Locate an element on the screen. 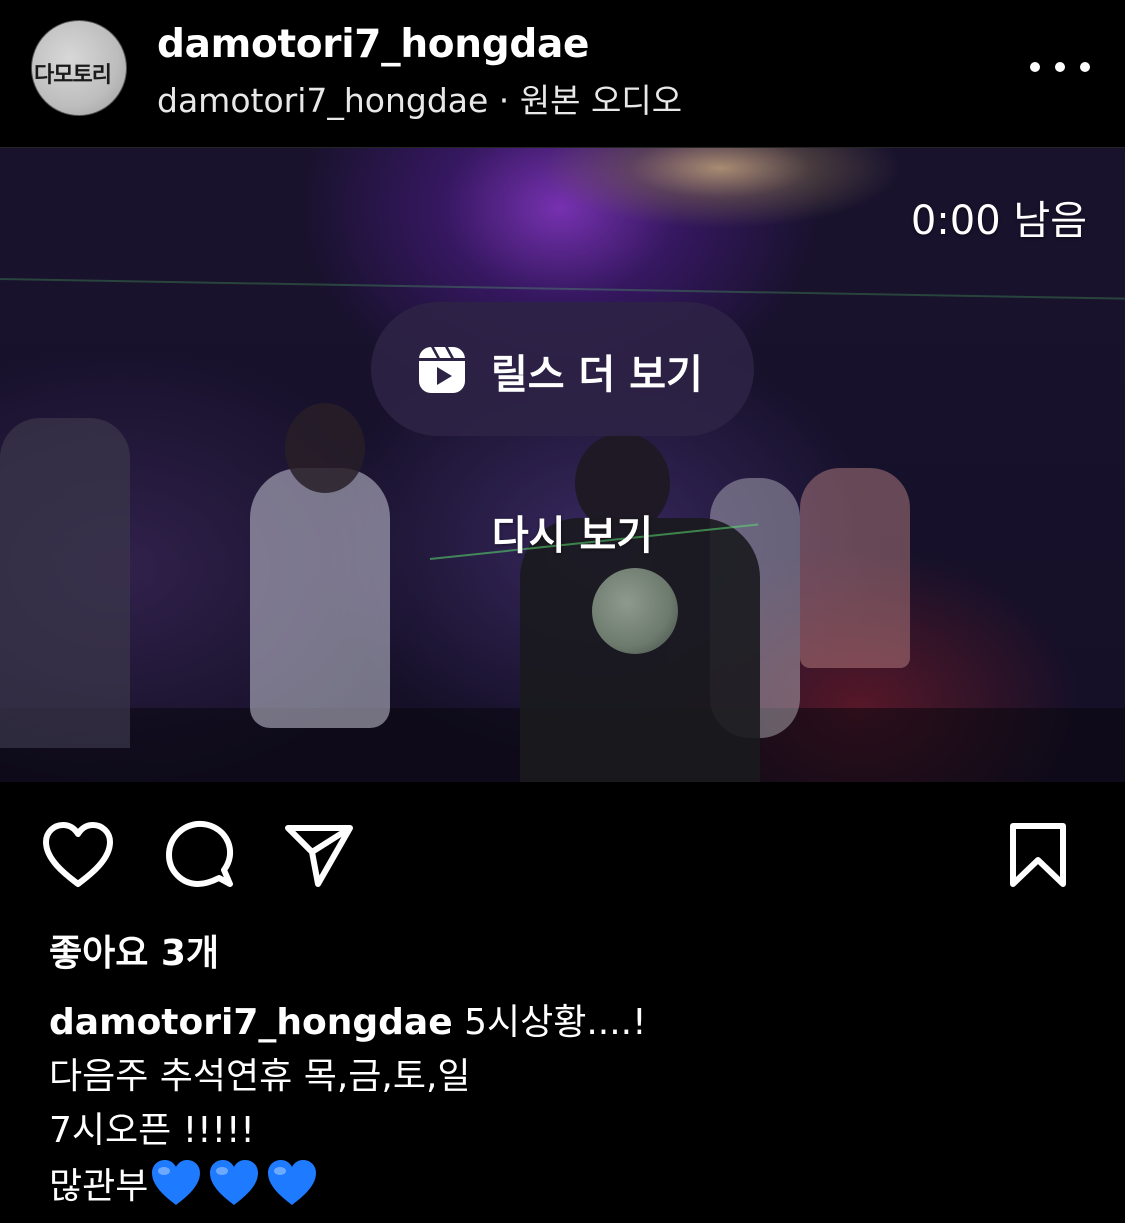  more-icon is located at coordinates (1060, 67).